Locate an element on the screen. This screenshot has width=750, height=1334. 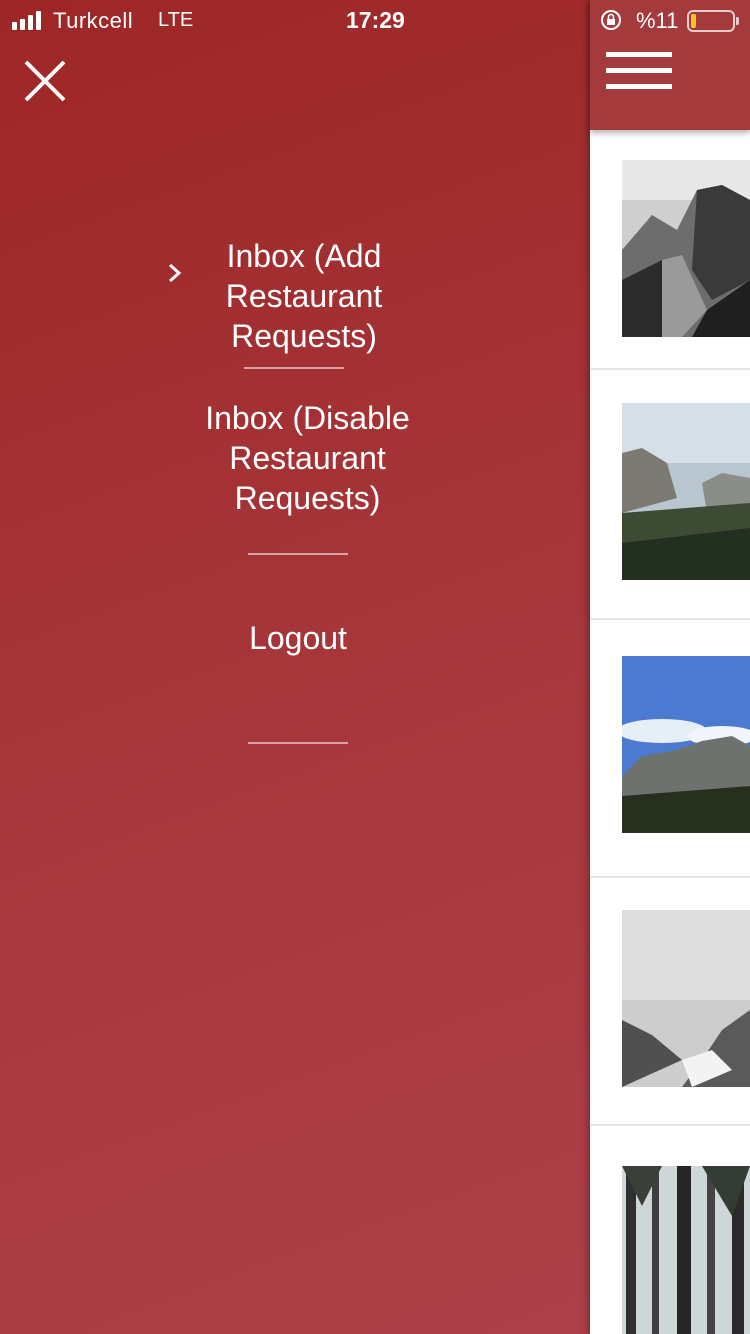
clock: 17:29 is located at coordinates (375, 20).